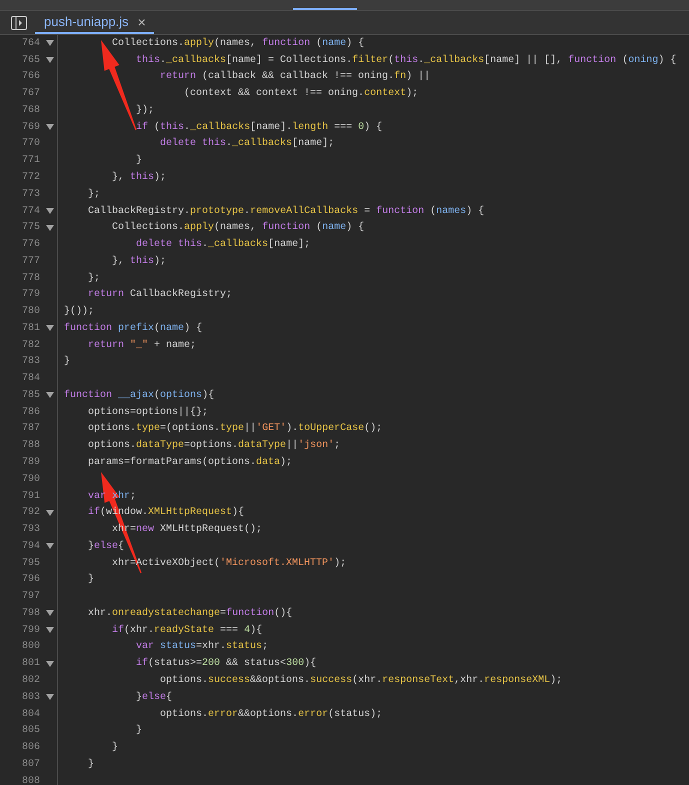  I want to click on line-number: 778, so click(30, 278).